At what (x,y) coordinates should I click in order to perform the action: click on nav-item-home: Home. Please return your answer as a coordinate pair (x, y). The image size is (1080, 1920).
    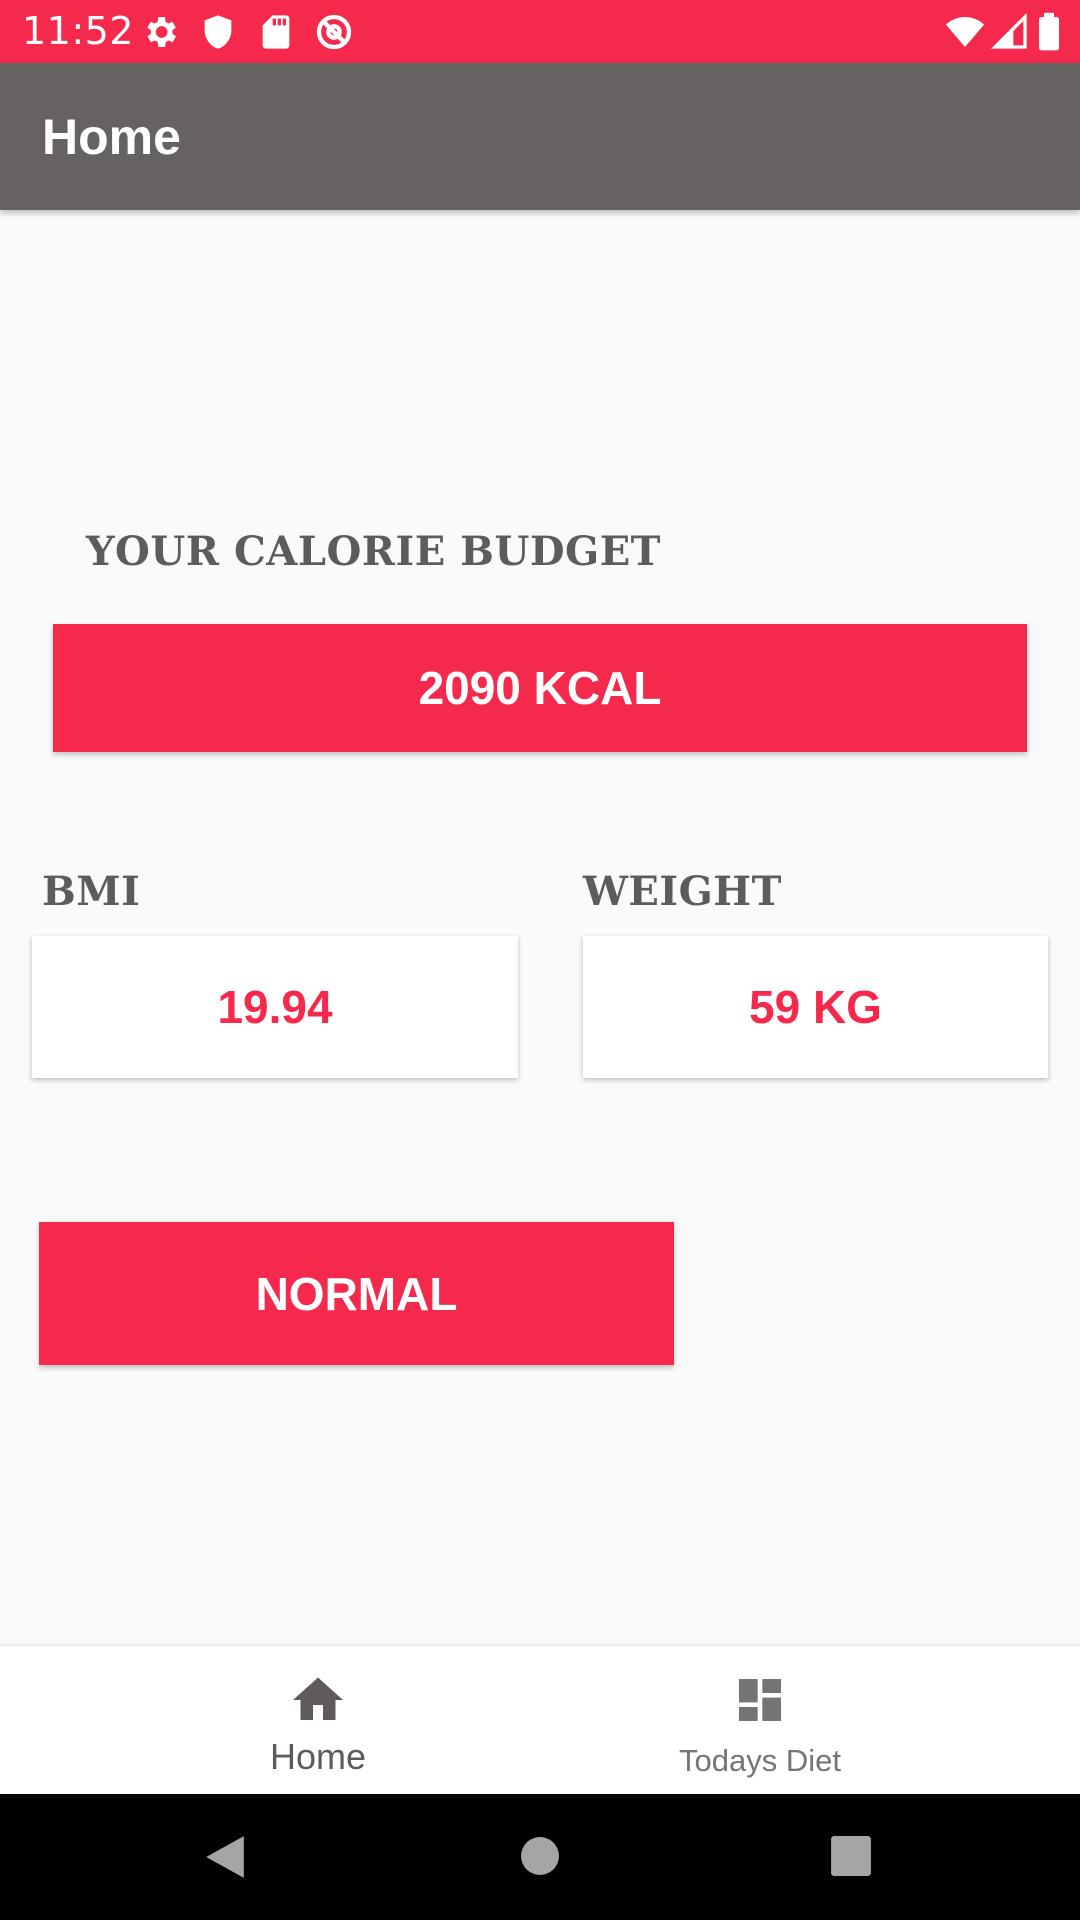
    Looking at the image, I should click on (318, 1720).